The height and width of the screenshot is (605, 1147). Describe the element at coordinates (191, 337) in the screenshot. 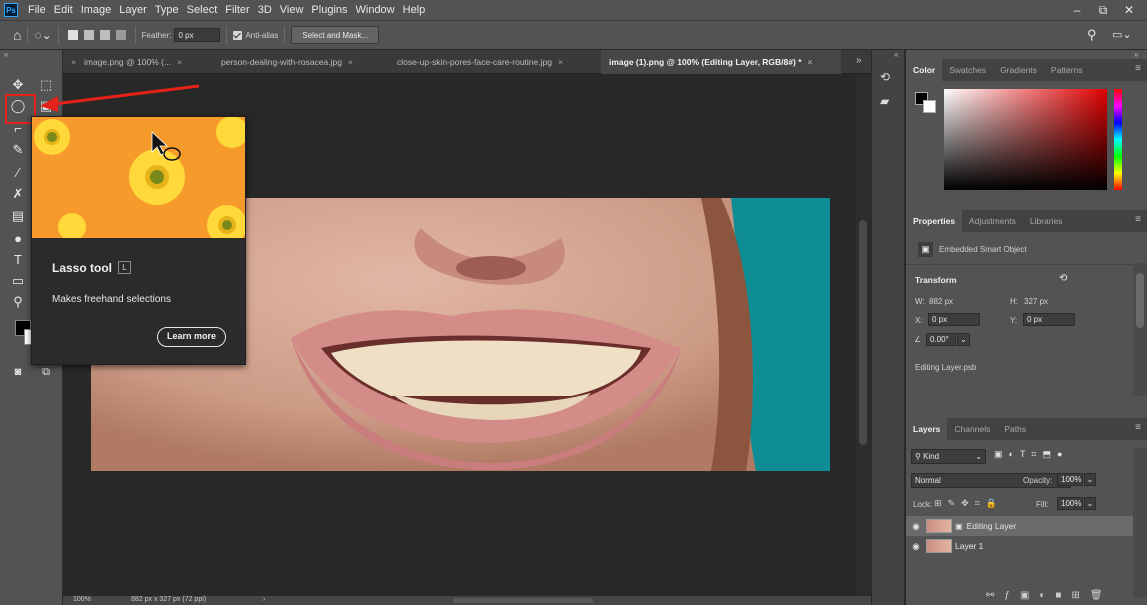

I see `learn-more-button: Learn more` at that location.